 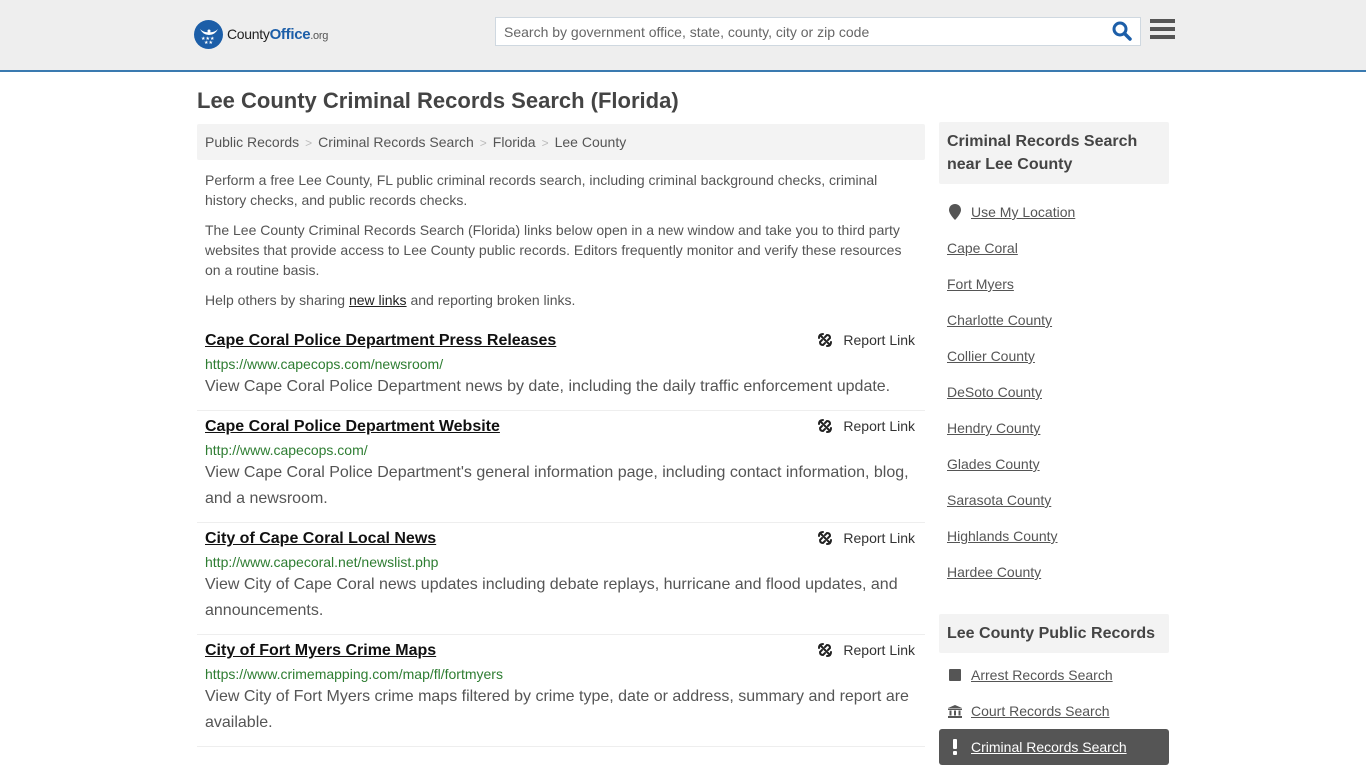 I want to click on new-links-link: new links, so click(x=378, y=300).